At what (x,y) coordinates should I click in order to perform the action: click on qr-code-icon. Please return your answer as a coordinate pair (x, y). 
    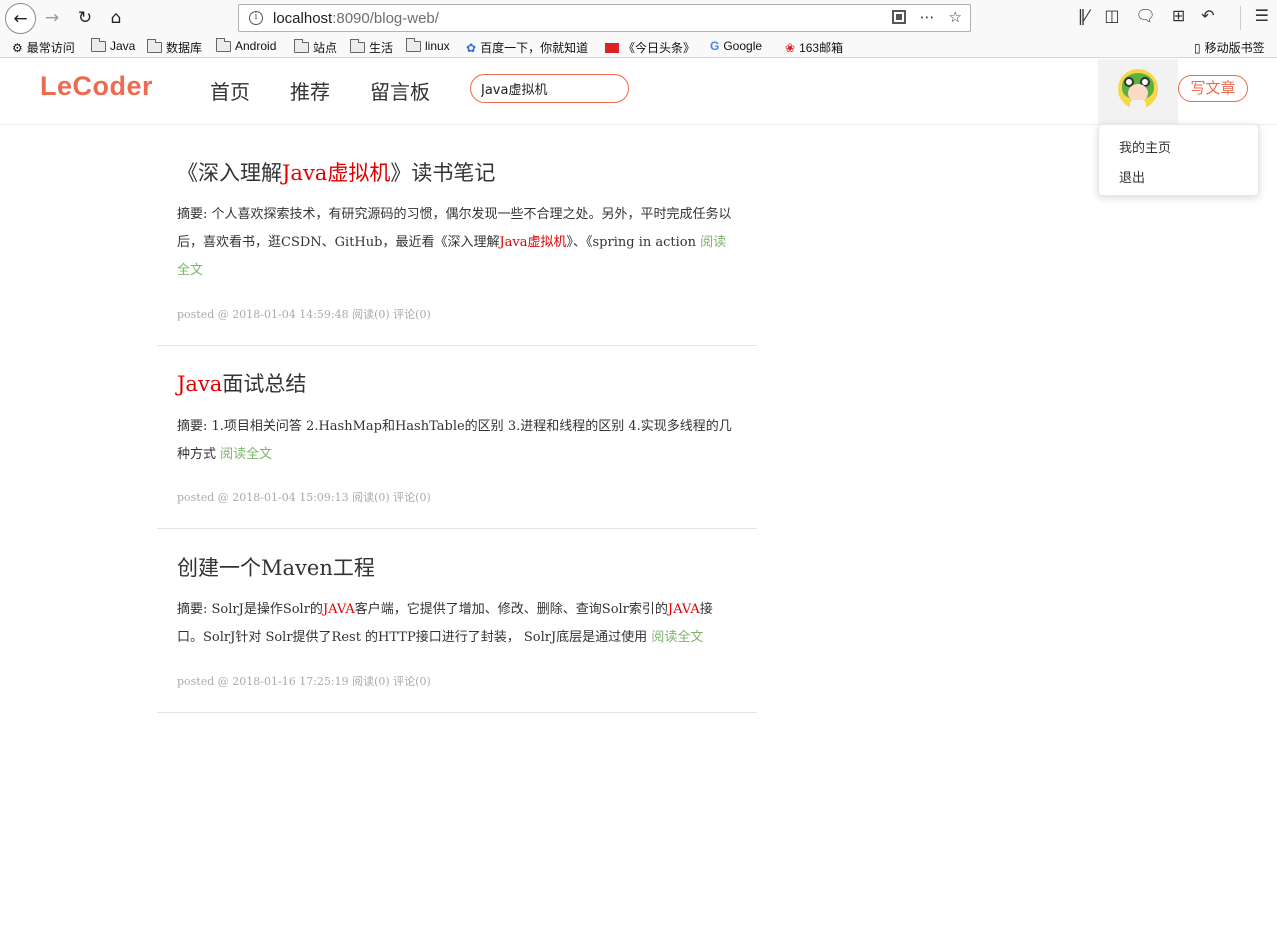
    Looking at the image, I should click on (898, 17).